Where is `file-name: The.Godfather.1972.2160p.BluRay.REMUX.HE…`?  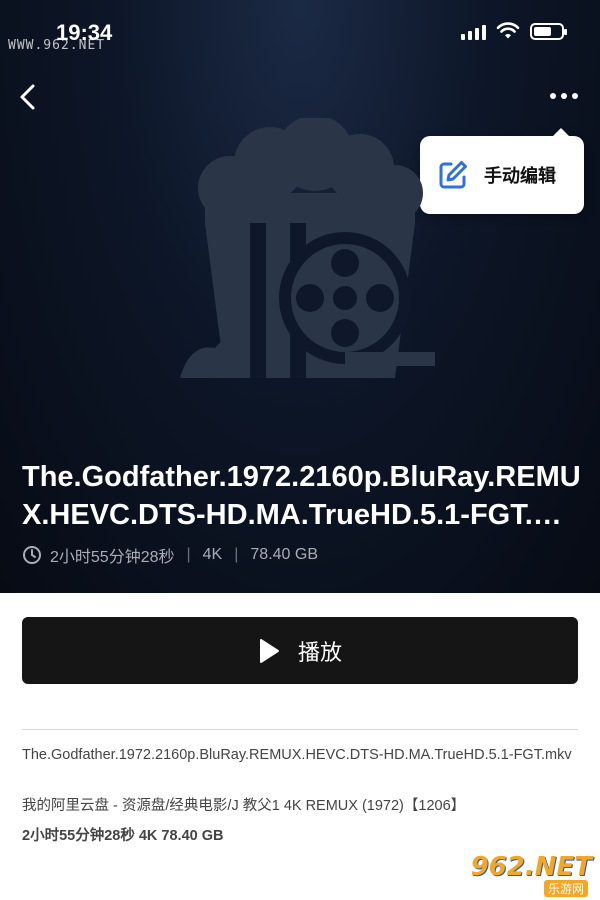
file-name: The.Godfather.1972.2160p.BluRay.REMUX.HE… is located at coordinates (297, 755).